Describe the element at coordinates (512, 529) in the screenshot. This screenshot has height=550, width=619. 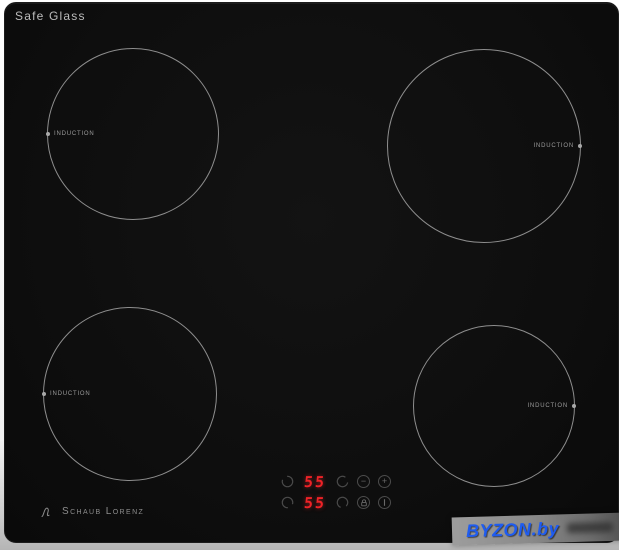
I see `watermark-text: BYZON.by` at that location.